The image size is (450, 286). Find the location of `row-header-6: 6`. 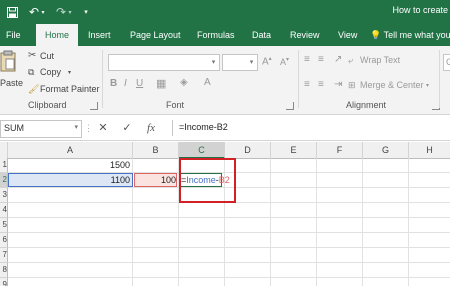

row-header-6: 6 is located at coordinates (4, 240).